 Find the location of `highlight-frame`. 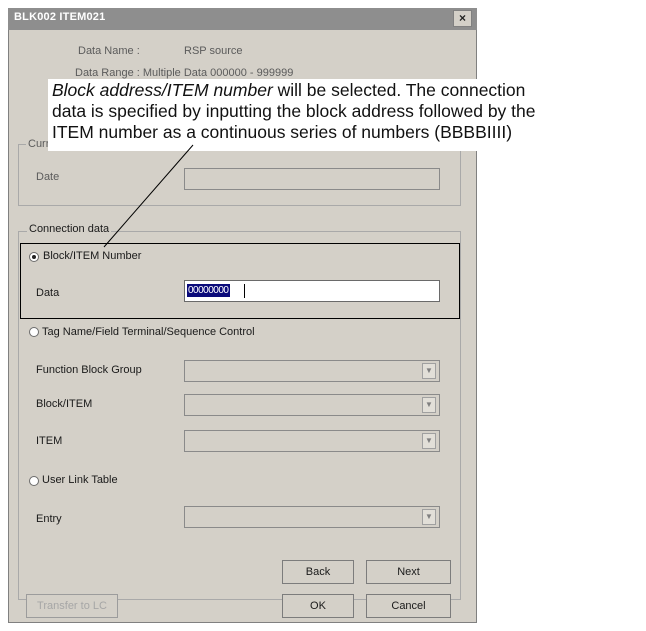

highlight-frame is located at coordinates (240, 281).